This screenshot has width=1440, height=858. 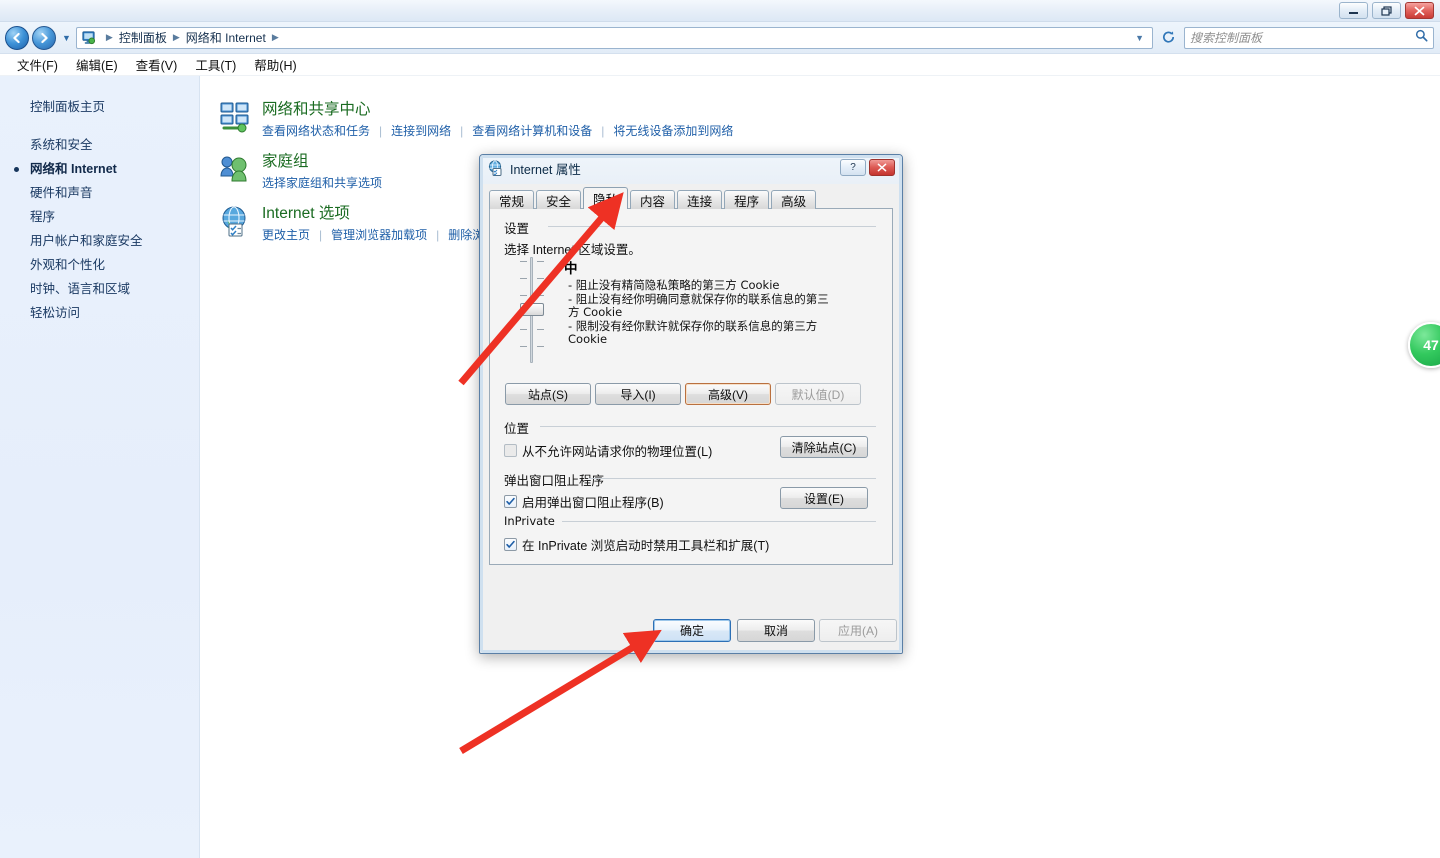 What do you see at coordinates (818, 394) in the screenshot?
I see `default-button: 默认值(D)` at bounding box center [818, 394].